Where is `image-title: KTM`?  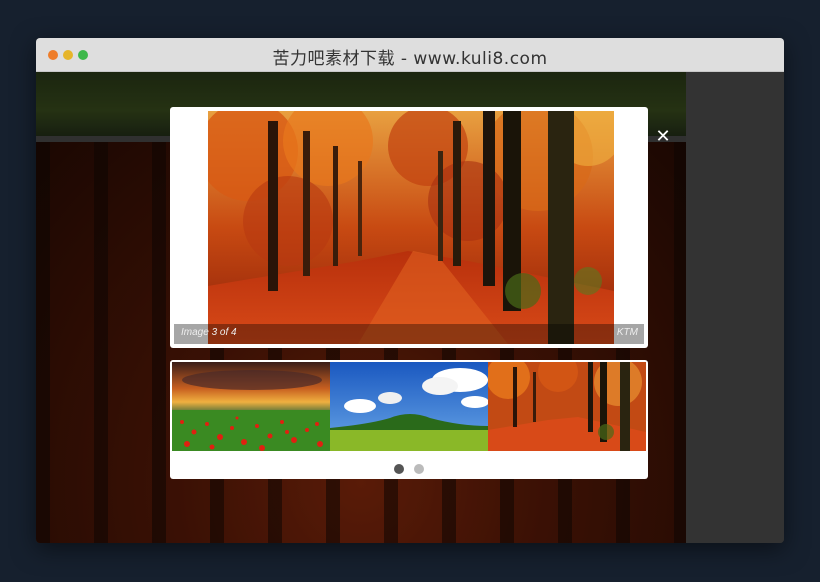
image-title: KTM is located at coordinates (627, 332).